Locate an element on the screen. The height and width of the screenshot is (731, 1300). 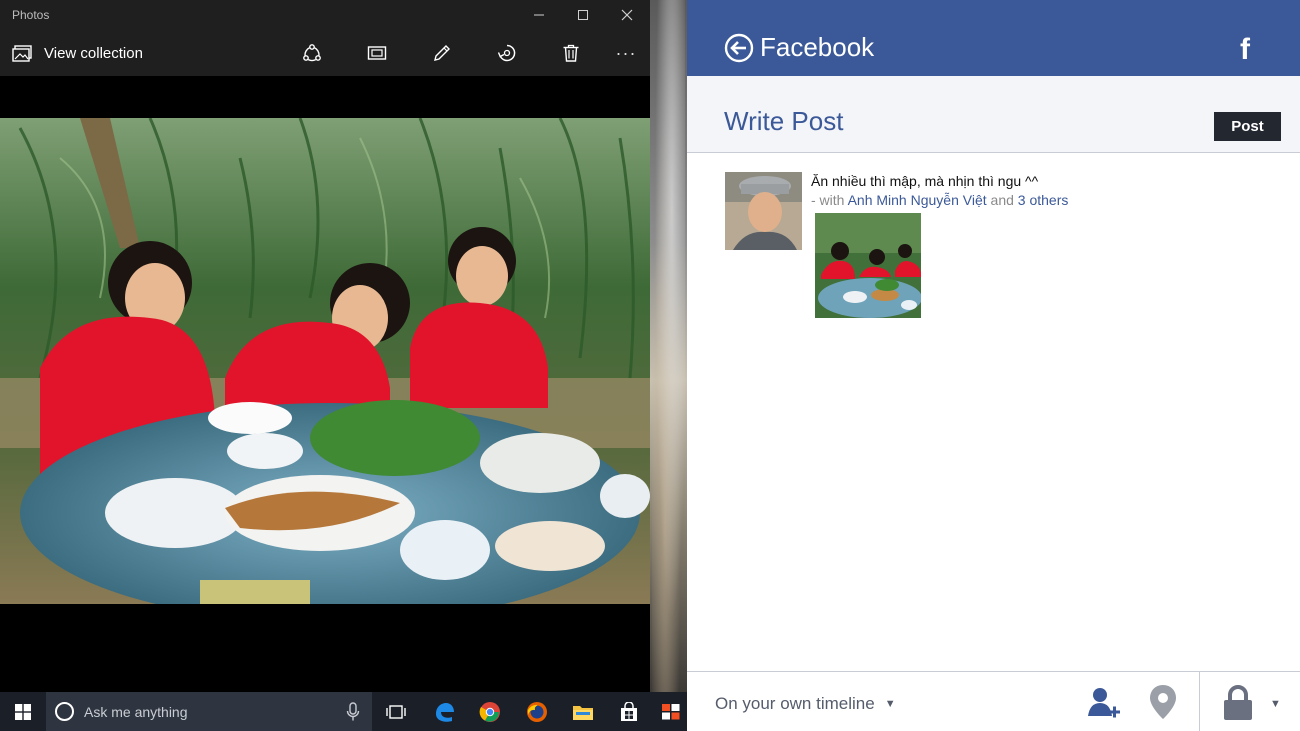
photos-toolbar: View collection ··· is located at coordinates (325, 53).